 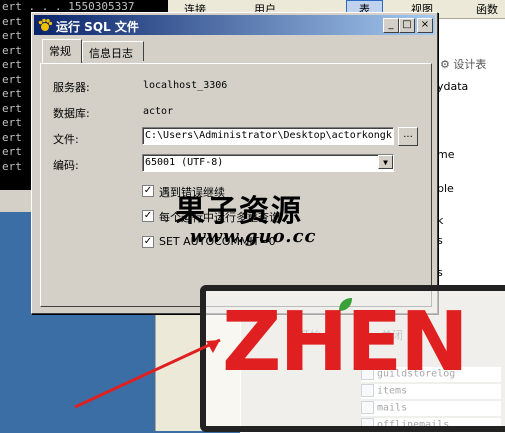 What do you see at coordinates (385, 162) in the screenshot?
I see `chevron-down-icon: ▼` at bounding box center [385, 162].